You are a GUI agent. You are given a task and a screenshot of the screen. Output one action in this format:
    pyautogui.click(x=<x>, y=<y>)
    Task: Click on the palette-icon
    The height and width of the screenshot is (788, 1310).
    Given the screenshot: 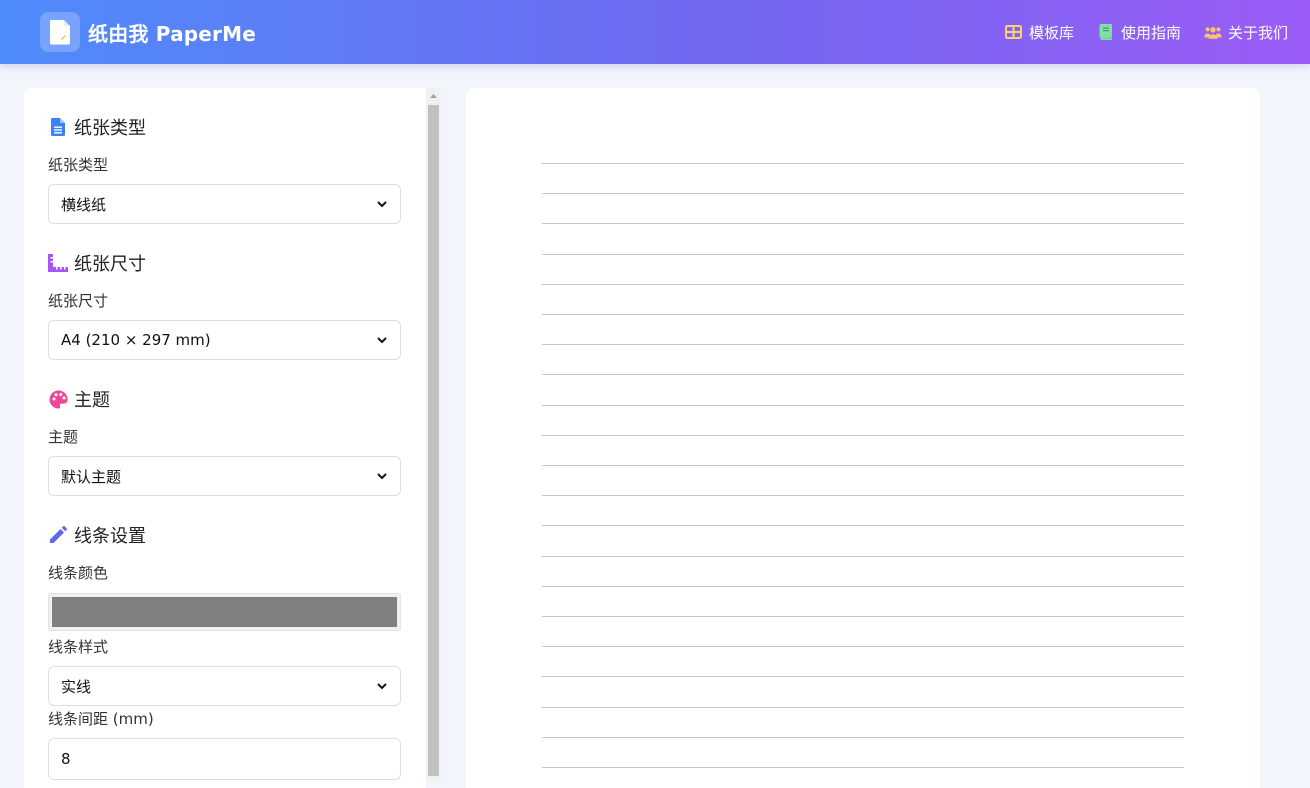 What is the action you would take?
    pyautogui.click(x=58, y=399)
    